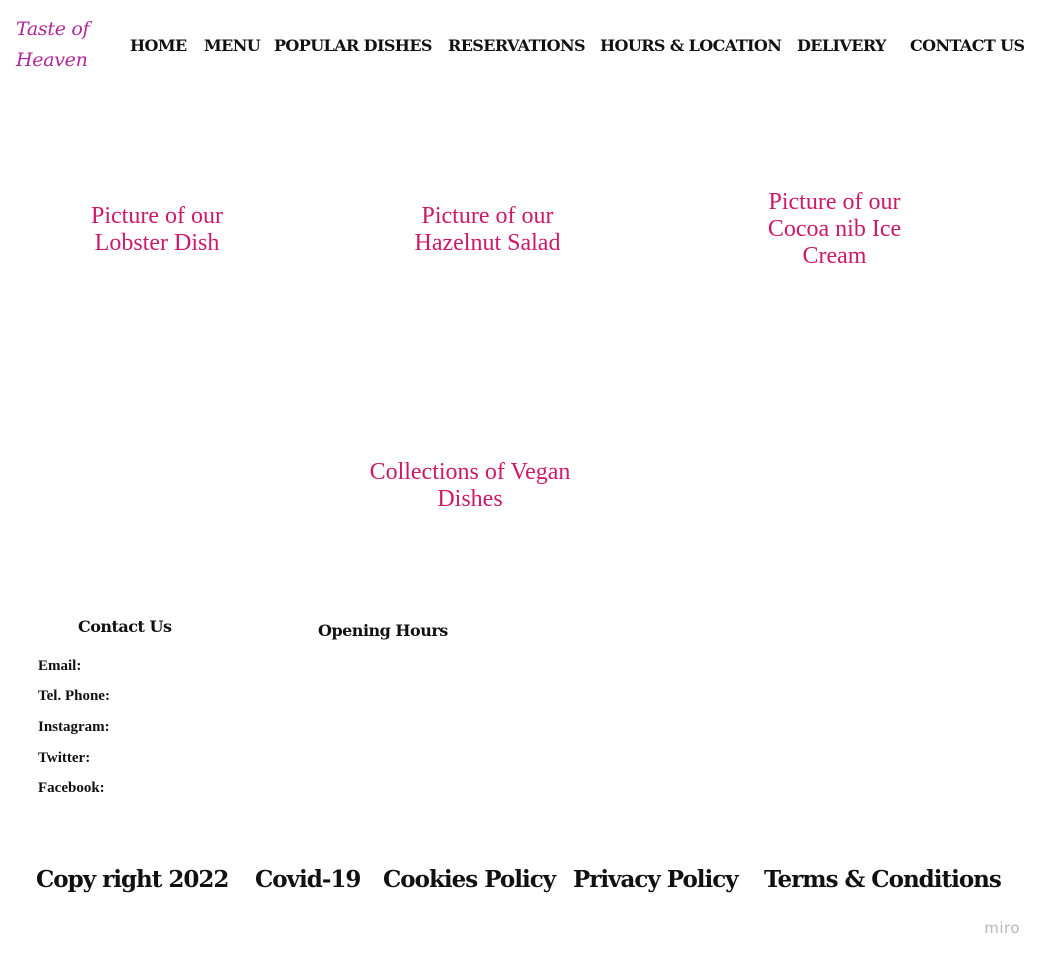 This screenshot has height=958, width=1043. I want to click on nav-menu: MENU, so click(232, 45).